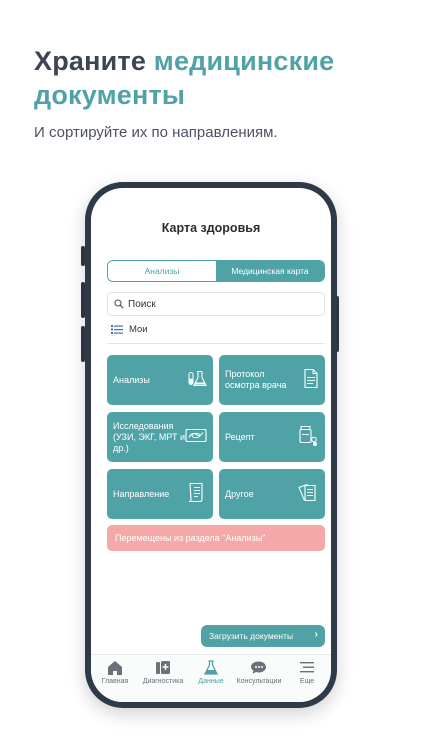 The width and height of the screenshot is (422, 750). What do you see at coordinates (115, 668) in the screenshot?
I see `home-icon` at bounding box center [115, 668].